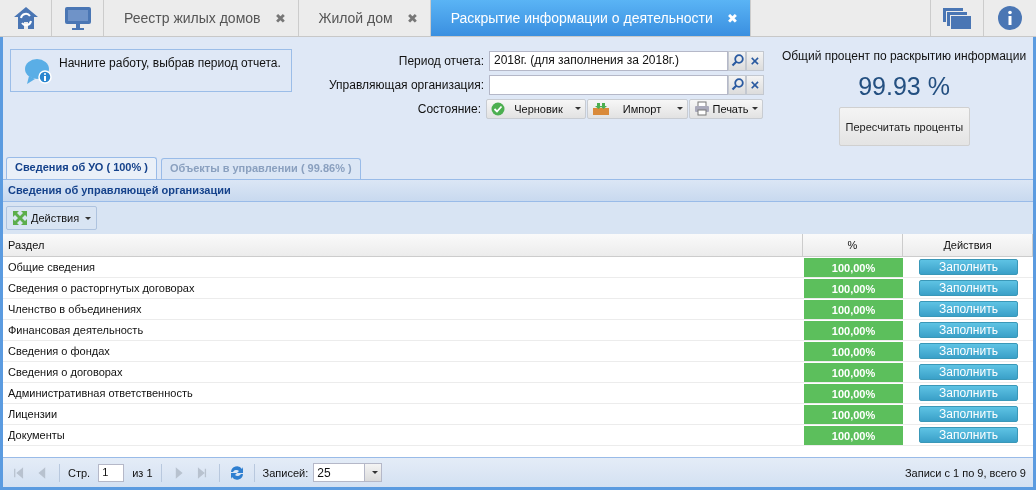 Image resolution: width=1036 pixels, height=490 pixels. Describe the element at coordinates (201, 18) in the screenshot. I see `tab: Реестр жилых домов ✖` at that location.